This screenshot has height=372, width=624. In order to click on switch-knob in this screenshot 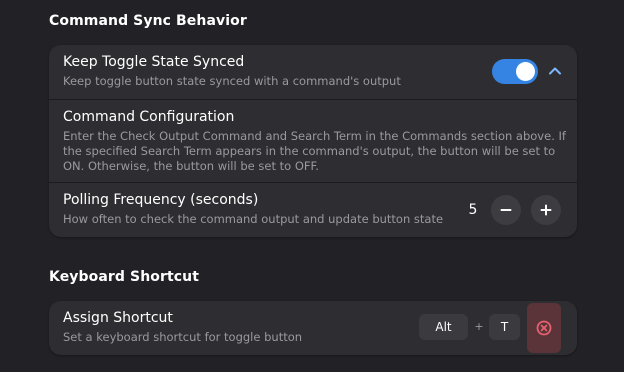, I will do `click(525, 71)`.